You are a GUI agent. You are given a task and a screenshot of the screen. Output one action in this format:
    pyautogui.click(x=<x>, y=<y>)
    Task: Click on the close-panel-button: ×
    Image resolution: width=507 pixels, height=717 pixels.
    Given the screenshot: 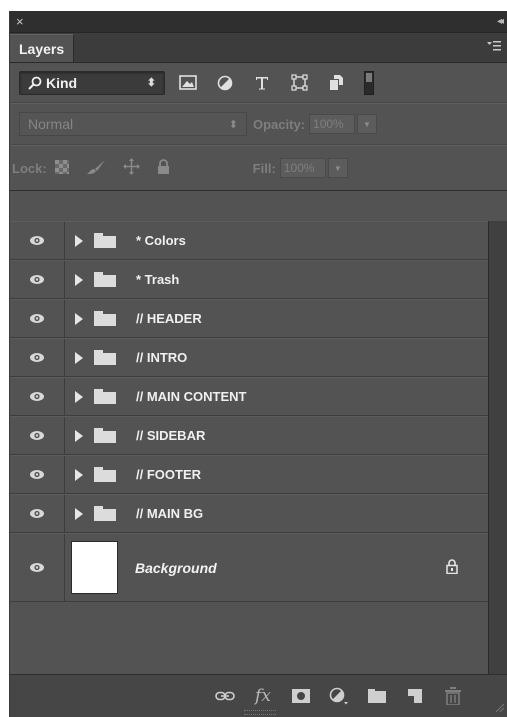 What is the action you would take?
    pyautogui.click(x=20, y=21)
    